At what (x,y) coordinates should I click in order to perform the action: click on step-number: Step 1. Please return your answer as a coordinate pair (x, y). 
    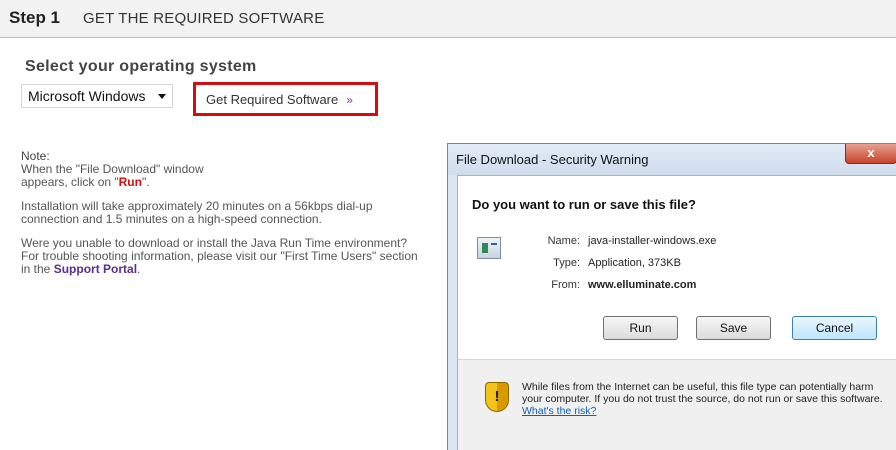
    Looking at the image, I should click on (35, 17).